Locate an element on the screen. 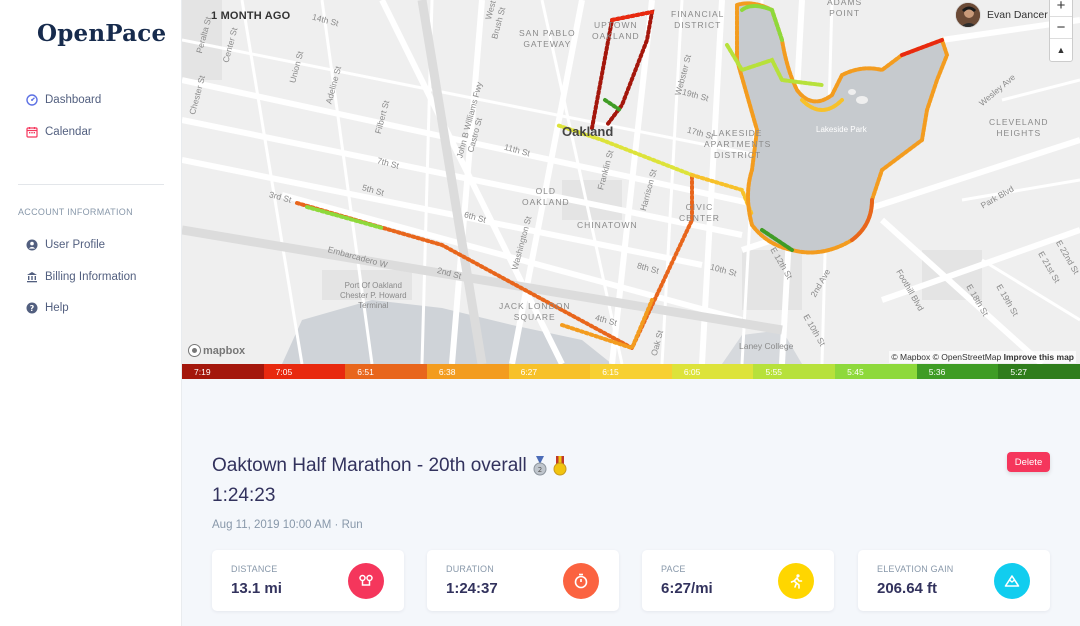 The image size is (1080, 626). compass-button: ▲ is located at coordinates (1061, 50).